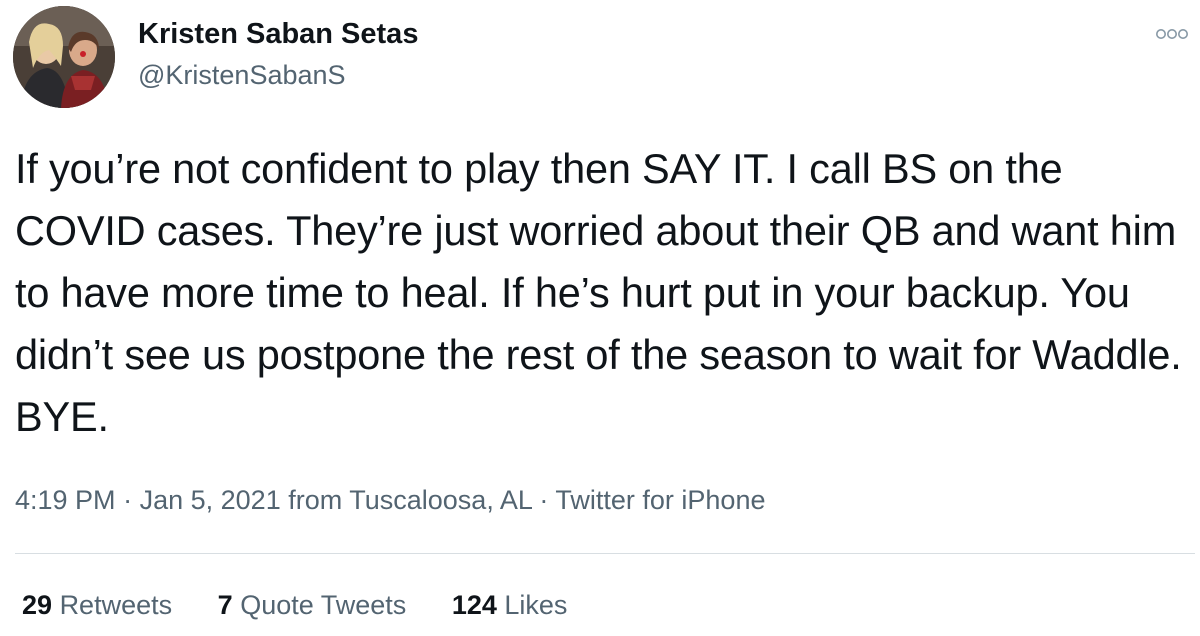  Describe the element at coordinates (65, 500) in the screenshot. I see `tweet-time: 4:19 PM` at that location.